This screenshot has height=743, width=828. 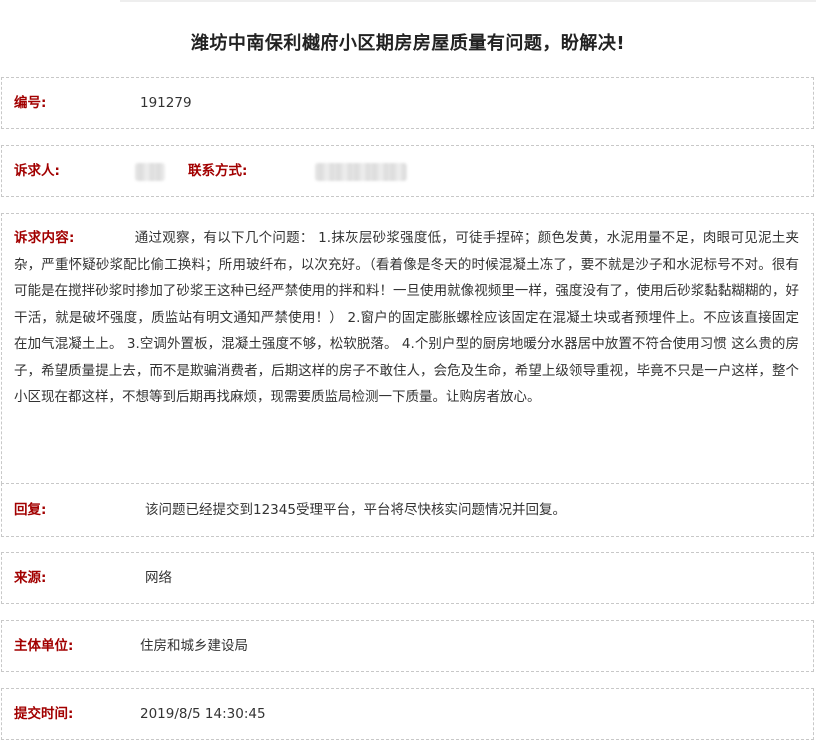 I want to click on redacted-name, so click(x=150, y=172).